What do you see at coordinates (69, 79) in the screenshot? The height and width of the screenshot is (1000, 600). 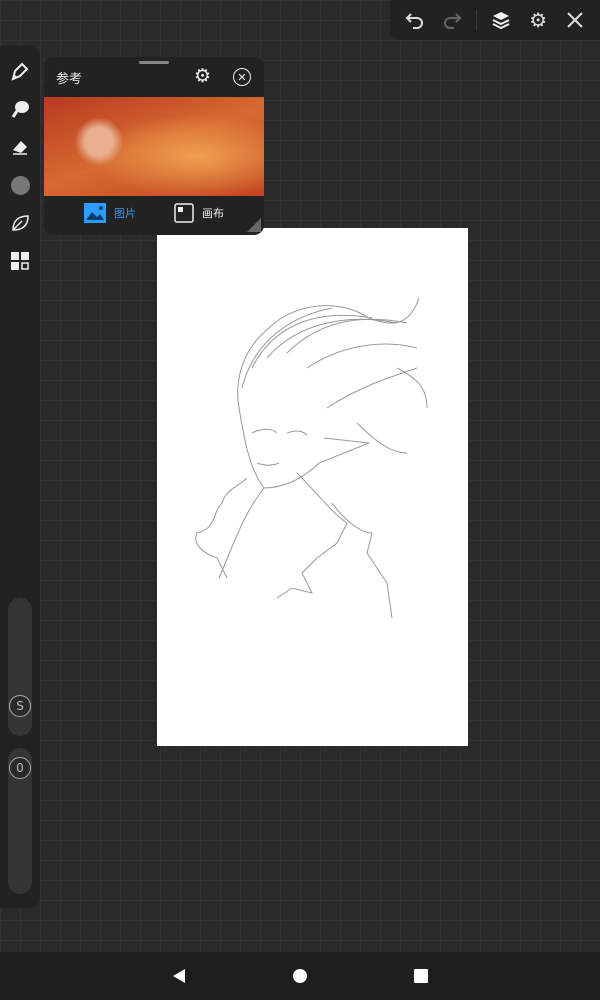 I see `reference-title: 参考` at bounding box center [69, 79].